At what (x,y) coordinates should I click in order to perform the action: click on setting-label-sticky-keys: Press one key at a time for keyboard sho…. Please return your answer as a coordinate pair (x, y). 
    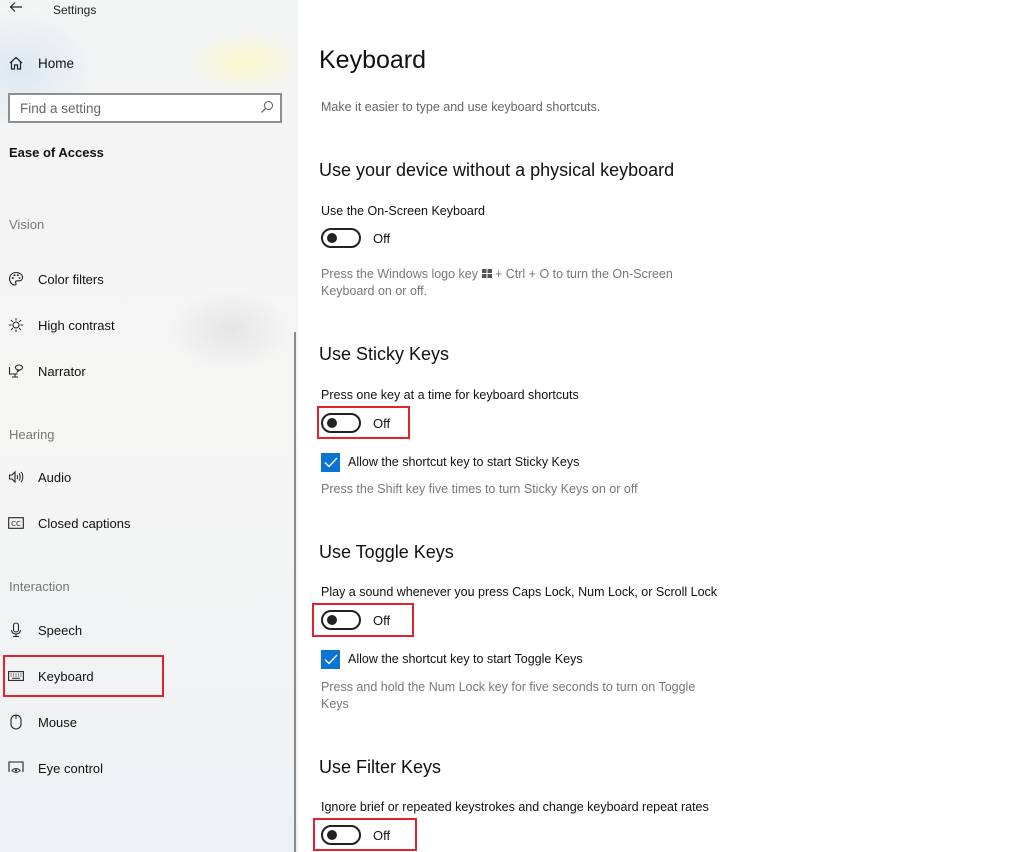
    Looking at the image, I should click on (450, 395).